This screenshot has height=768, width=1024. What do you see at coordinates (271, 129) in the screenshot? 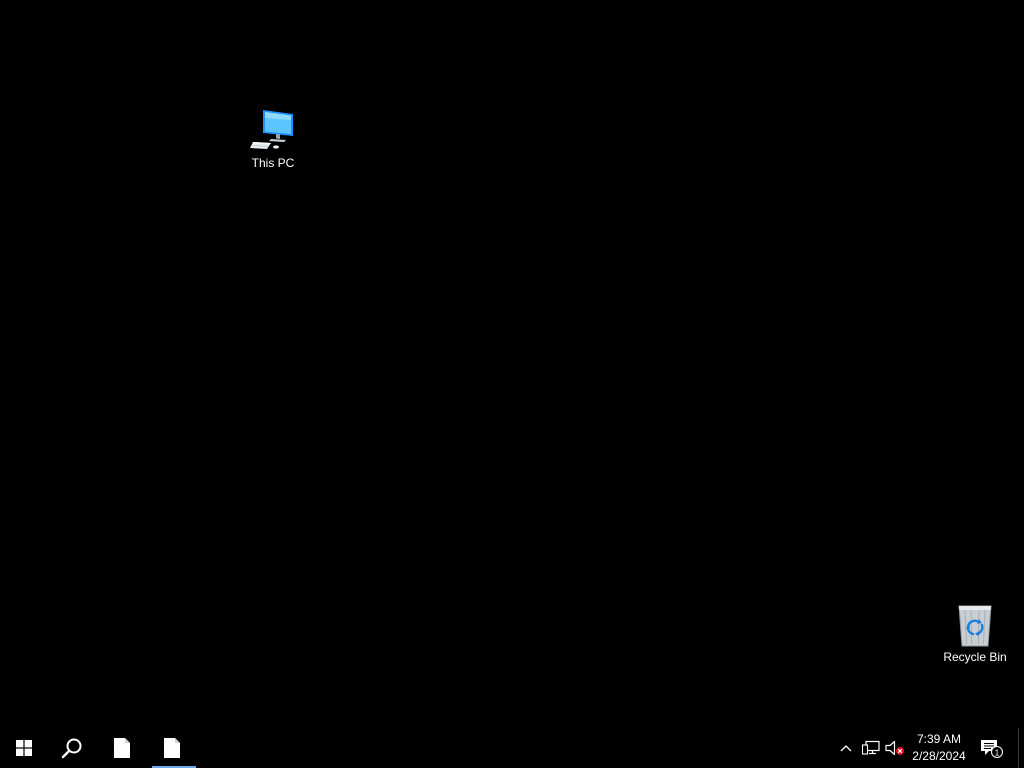
I see `this-pc-icon` at bounding box center [271, 129].